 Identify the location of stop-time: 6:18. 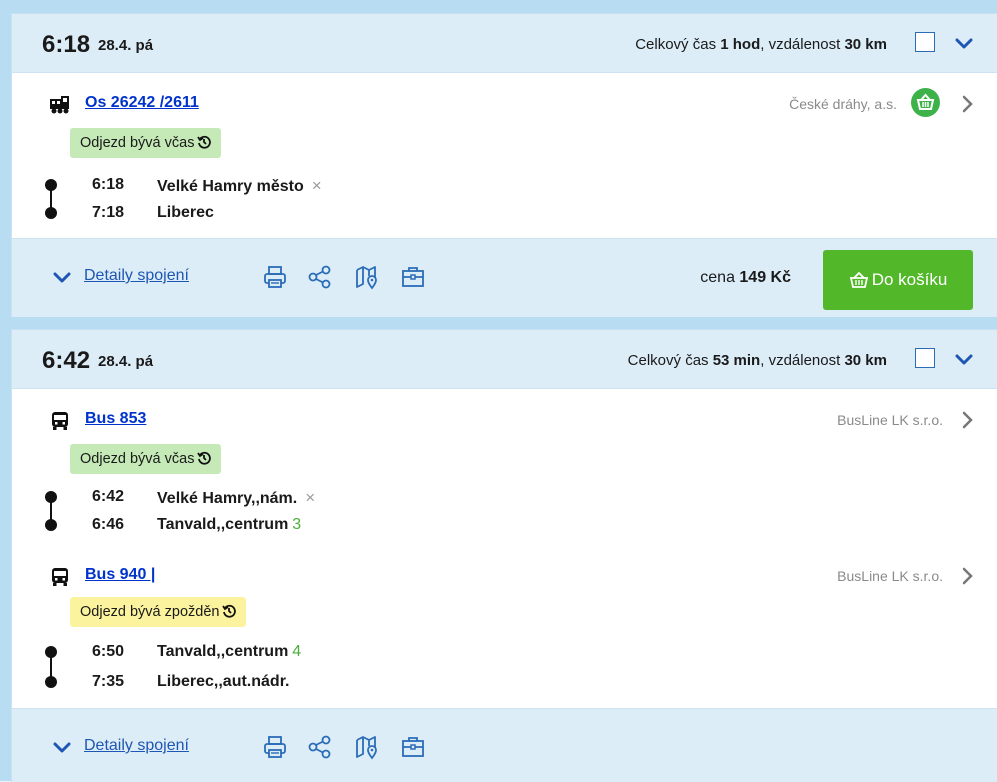
(108, 184).